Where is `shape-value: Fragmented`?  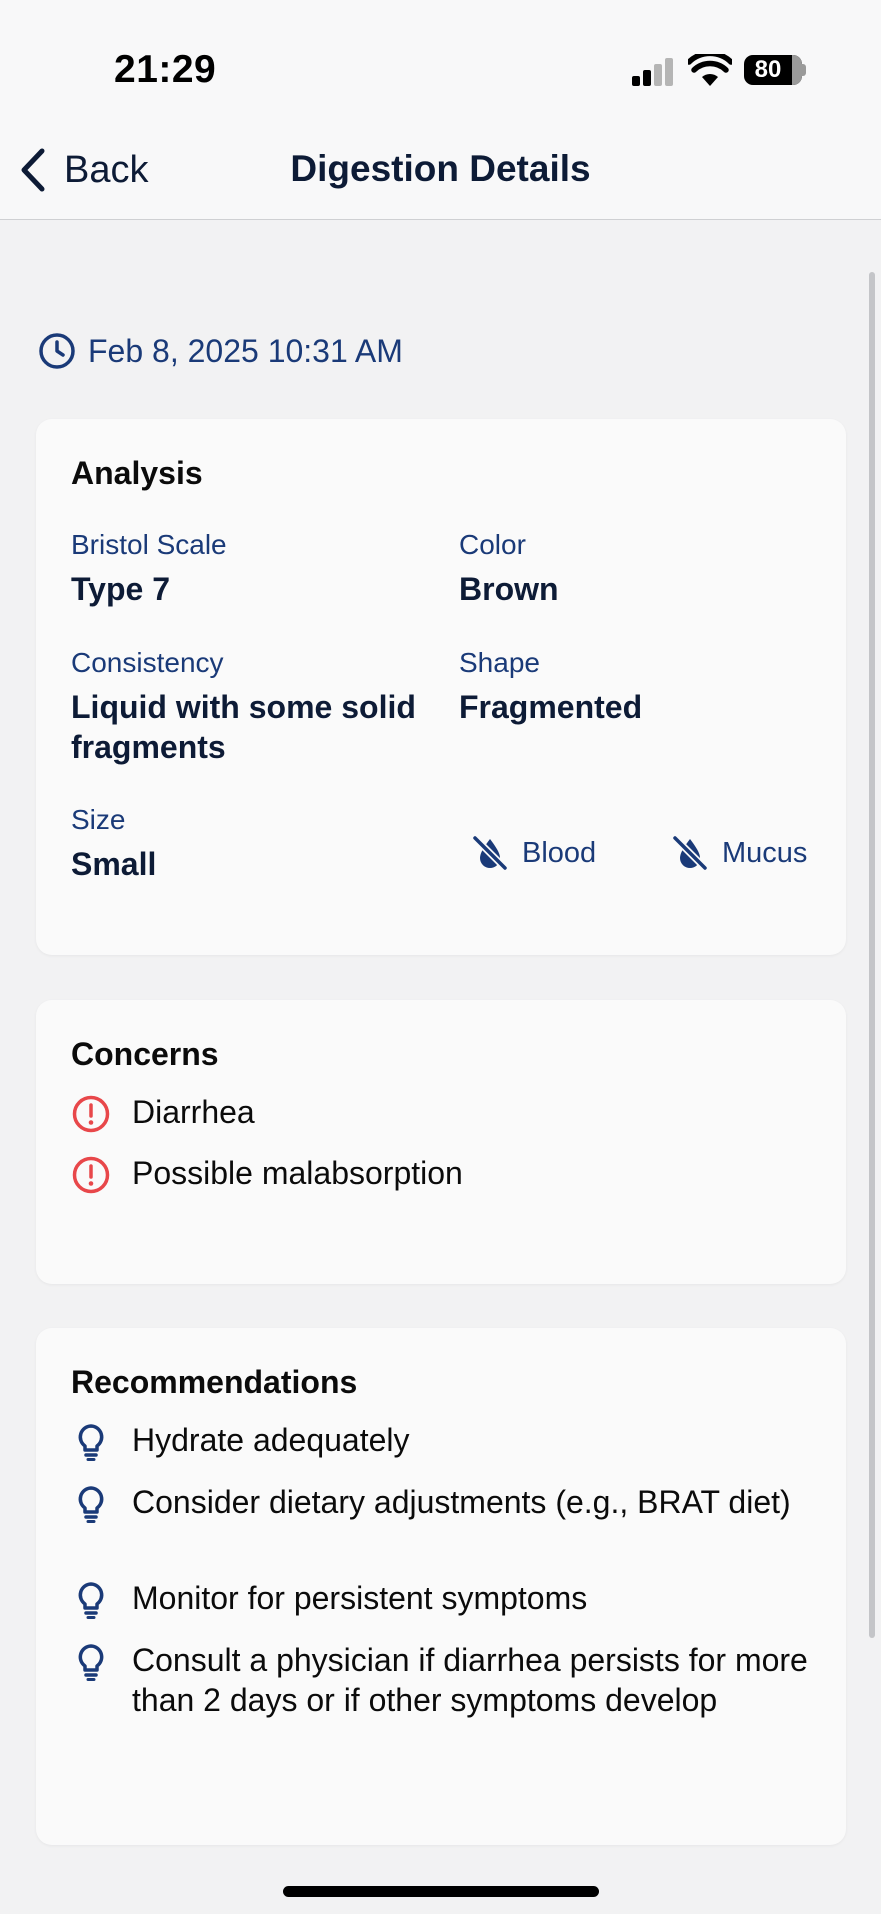 shape-value: Fragmented is located at coordinates (551, 707).